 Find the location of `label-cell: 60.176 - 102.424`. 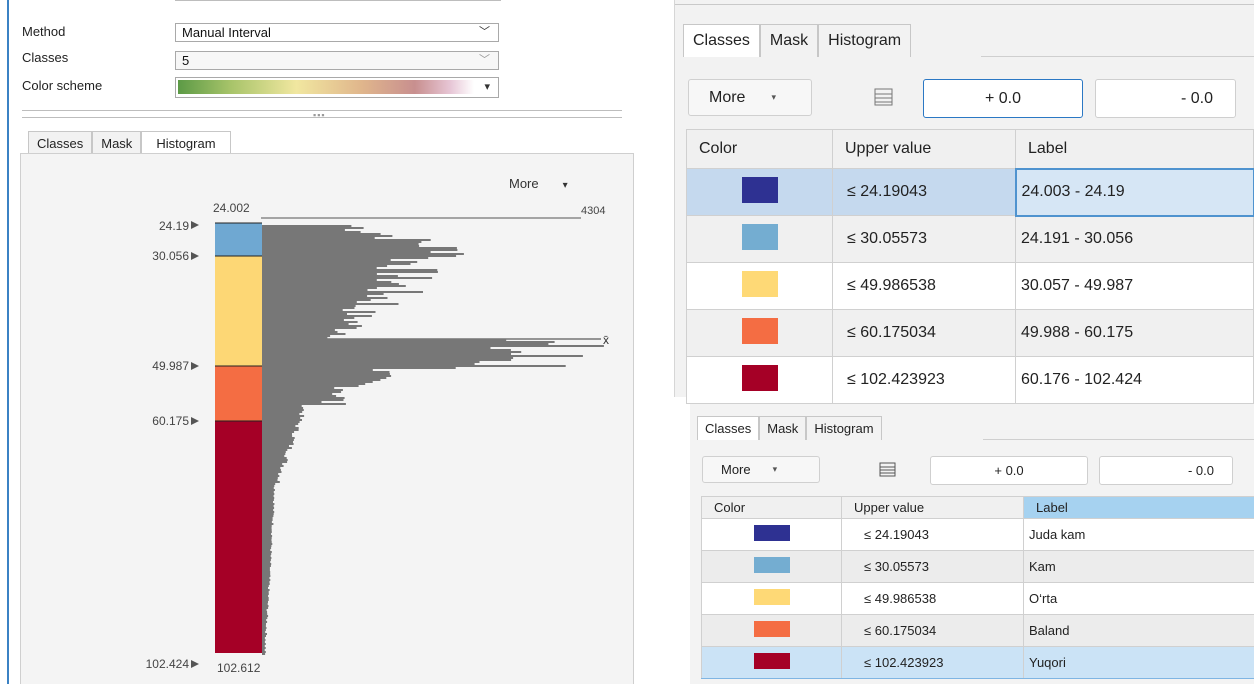

label-cell: 60.176 - 102.424 is located at coordinates (1134, 380).